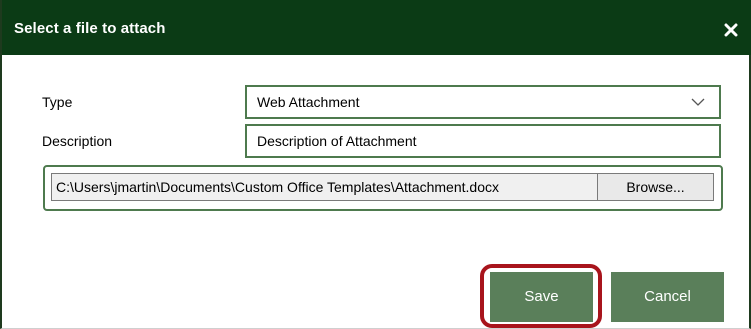 This screenshot has width=751, height=329. Describe the element at coordinates (337, 141) in the screenshot. I see `description-input-value: Description of Attachment` at that location.